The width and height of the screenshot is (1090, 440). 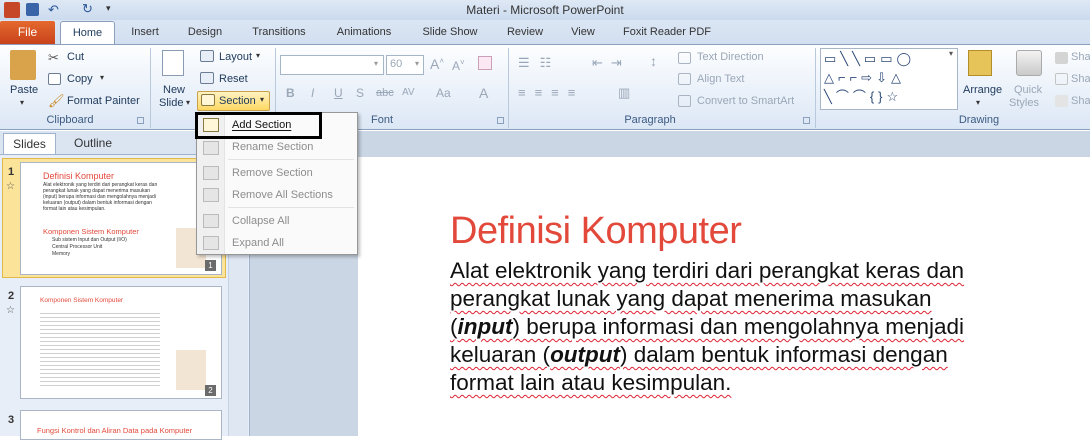 What do you see at coordinates (978, 102) in the screenshot?
I see `arrange-dropdown-icon: ▾` at bounding box center [978, 102].